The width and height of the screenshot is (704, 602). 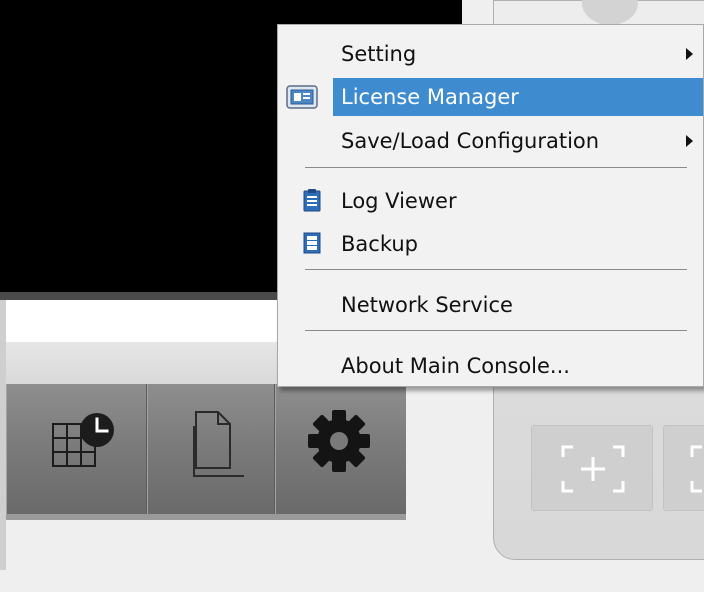 What do you see at coordinates (206, 517) in the screenshot?
I see `toolbar-shadow` at bounding box center [206, 517].